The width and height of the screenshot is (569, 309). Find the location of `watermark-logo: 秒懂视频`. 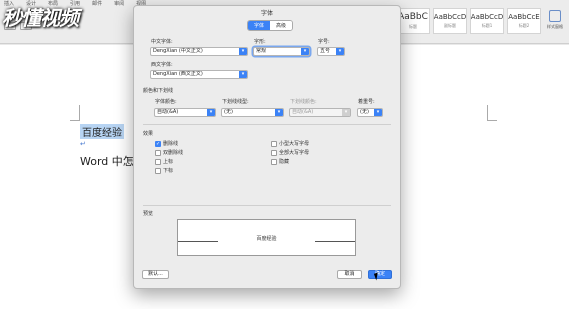

watermark-logo: 秒懂视频 is located at coordinates (40, 18).